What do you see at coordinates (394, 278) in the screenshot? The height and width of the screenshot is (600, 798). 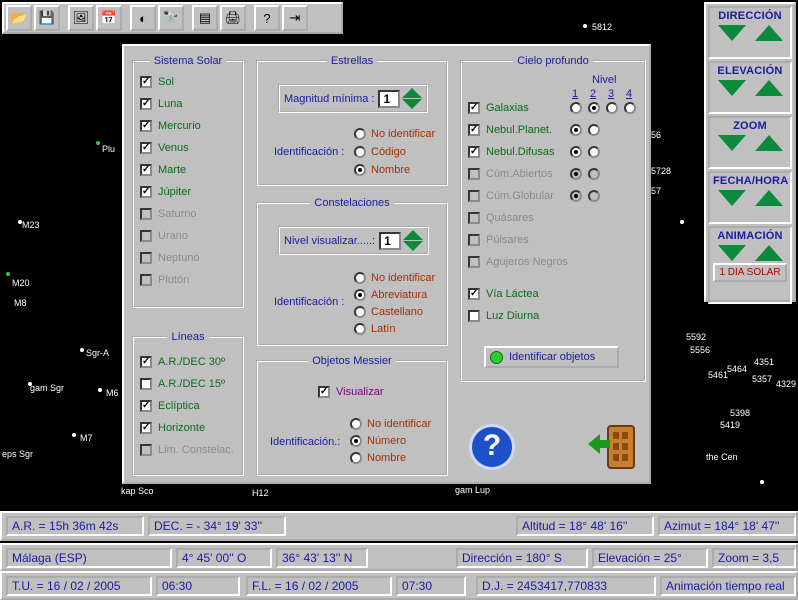 I see `constellation-ident-option-no-identificar: No identificar` at bounding box center [394, 278].